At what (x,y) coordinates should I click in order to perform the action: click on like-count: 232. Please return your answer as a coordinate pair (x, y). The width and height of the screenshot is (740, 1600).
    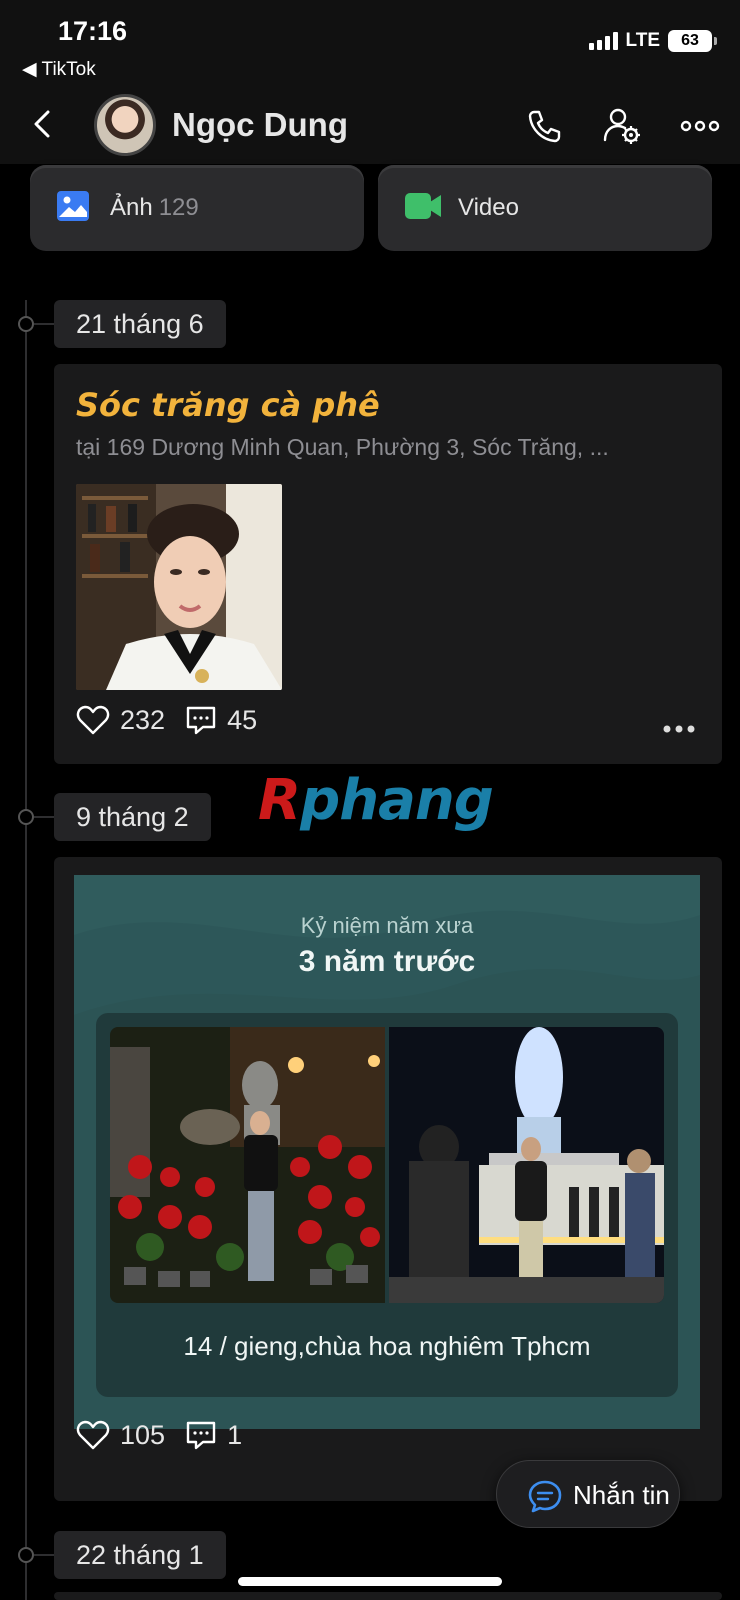
    Looking at the image, I should click on (143, 719).